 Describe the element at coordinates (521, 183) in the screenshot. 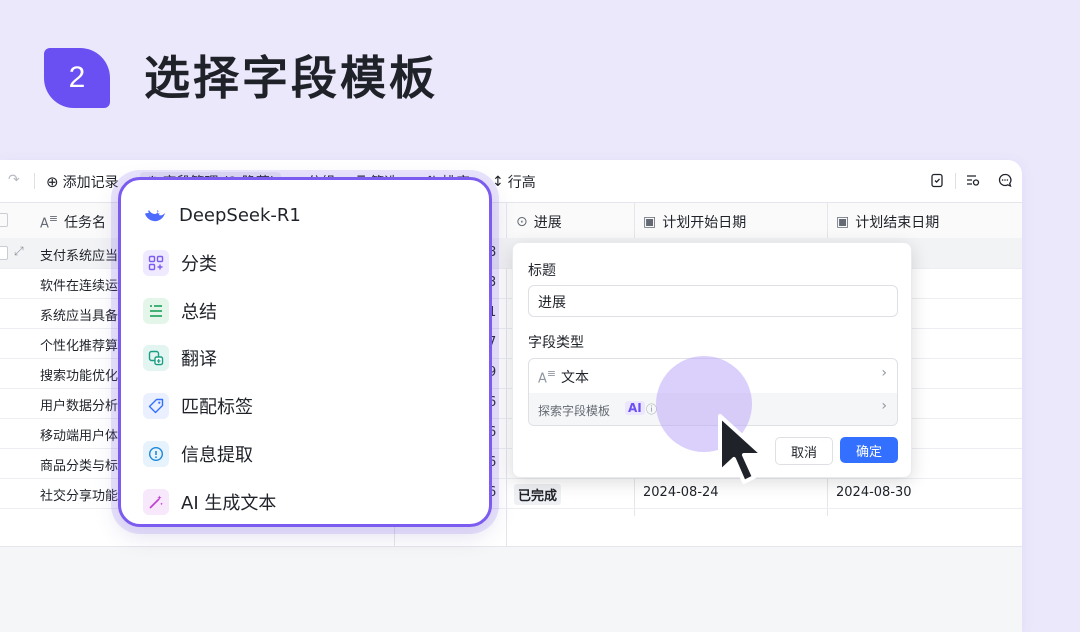

I see `row-height-label: 行高` at that location.